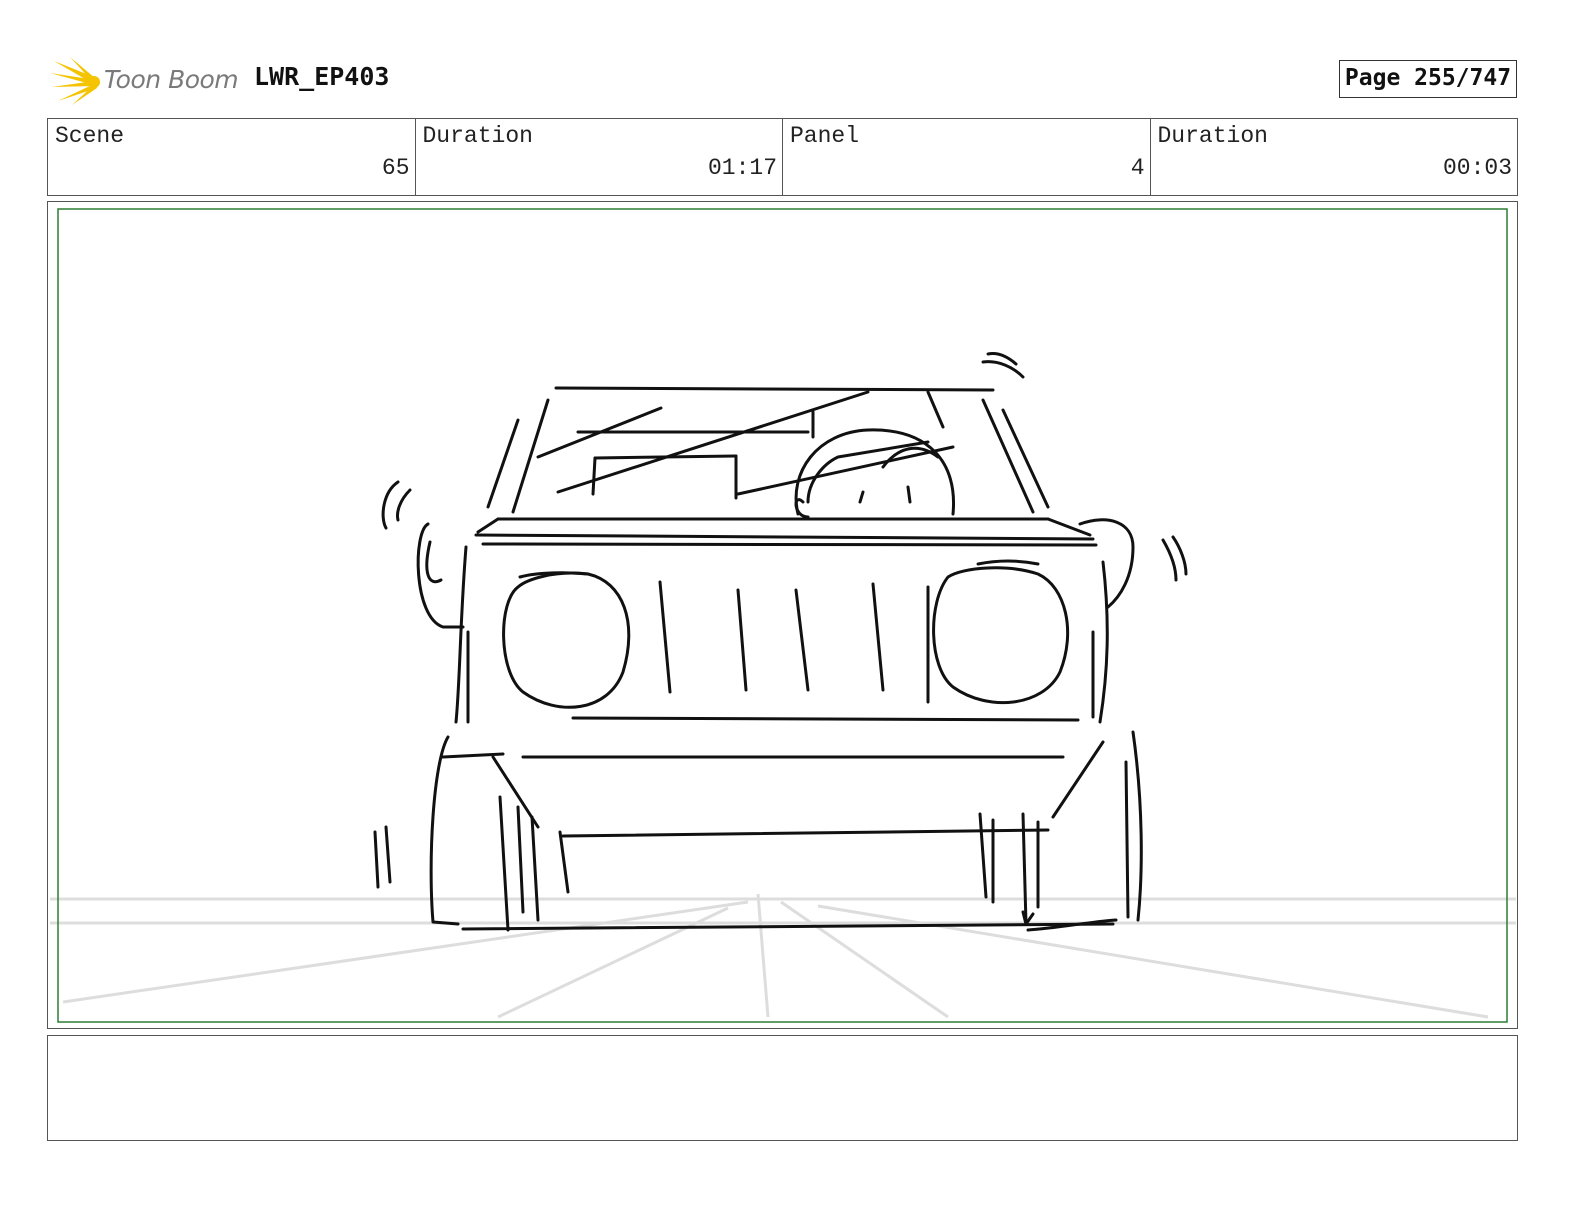 The image size is (1584, 1224). What do you see at coordinates (75, 81) in the screenshot?
I see `starburst-icon` at bounding box center [75, 81].